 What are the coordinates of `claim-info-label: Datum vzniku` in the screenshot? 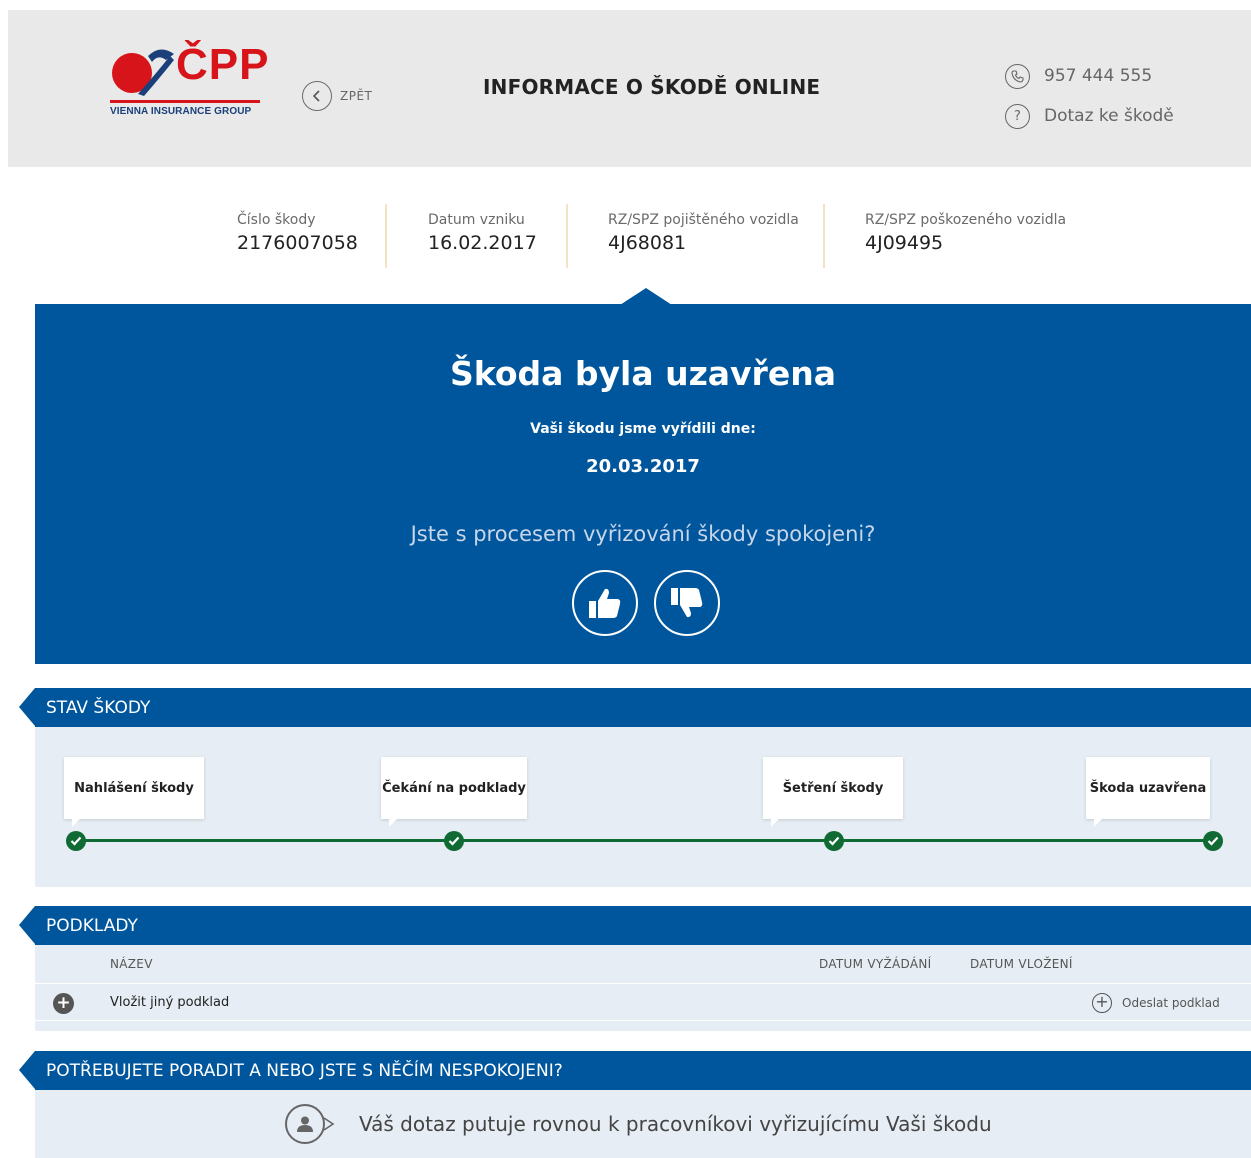 It's located at (476, 220).